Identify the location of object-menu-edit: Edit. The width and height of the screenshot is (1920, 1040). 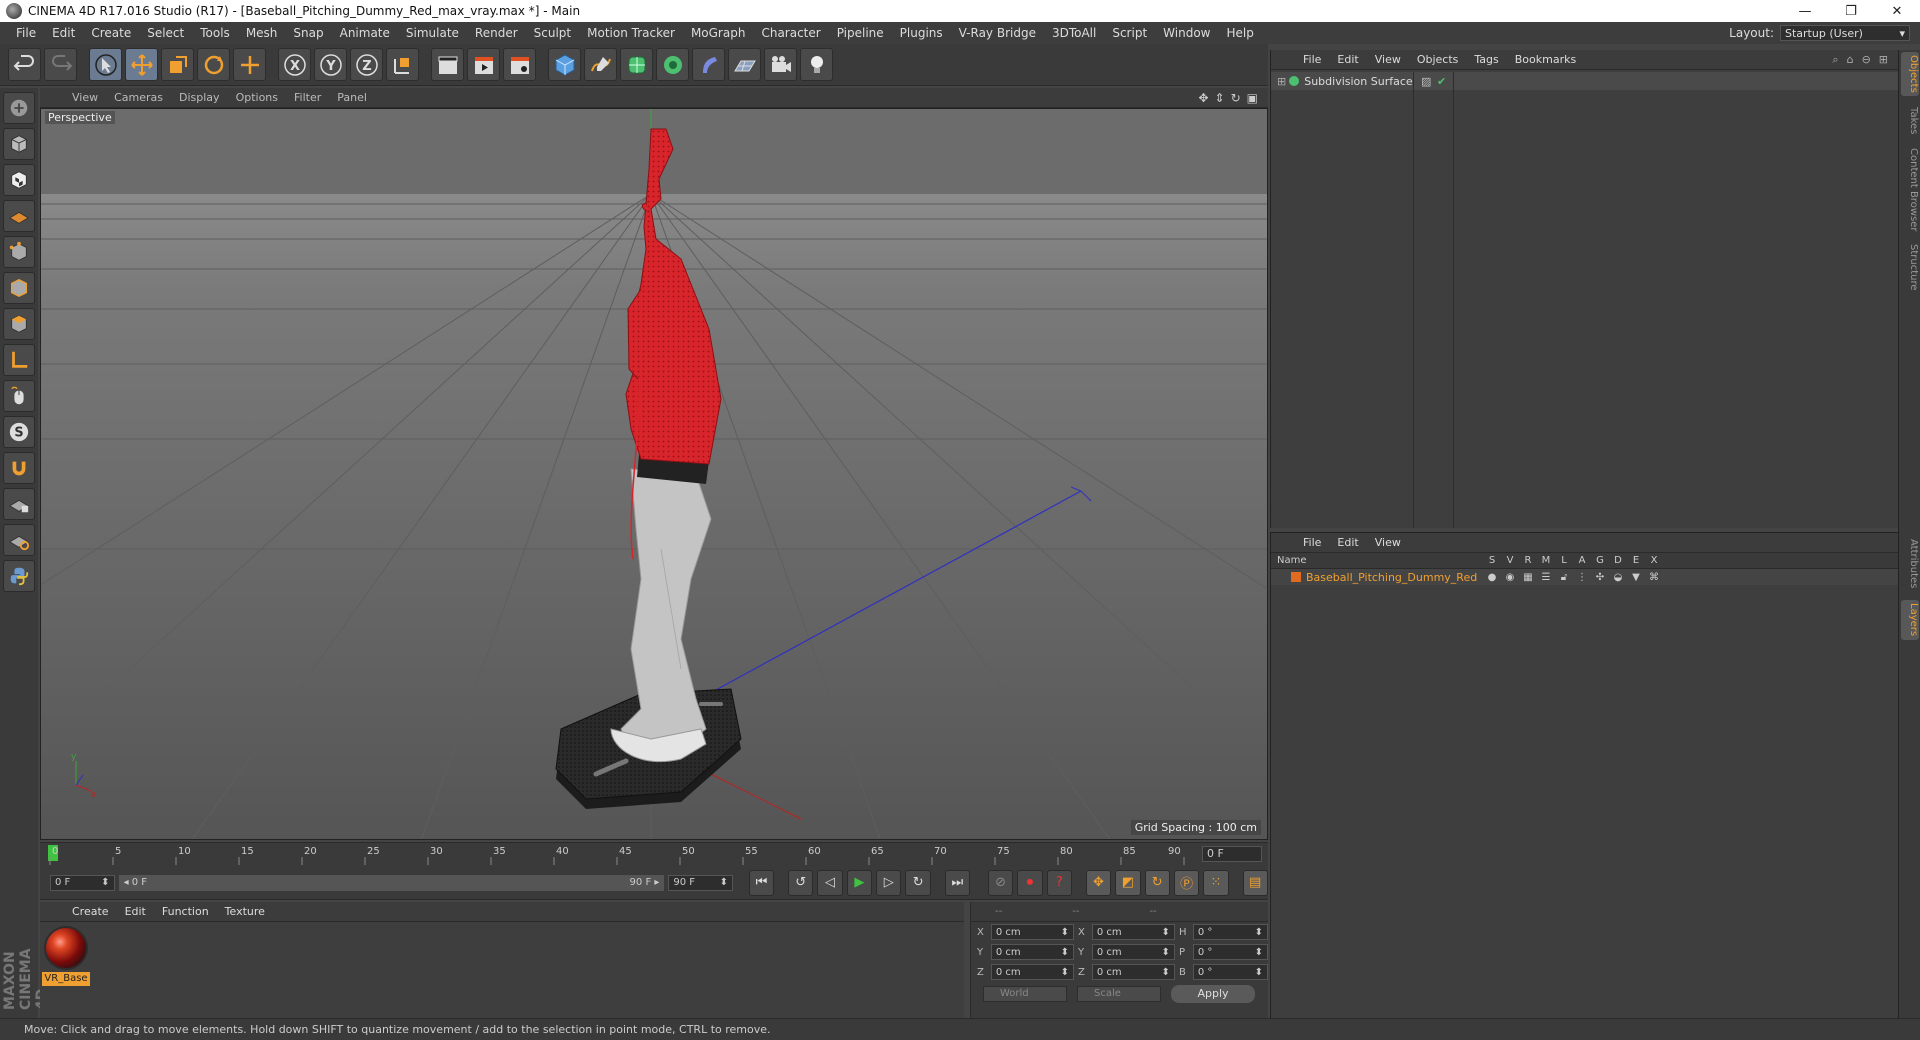
(1347, 59).